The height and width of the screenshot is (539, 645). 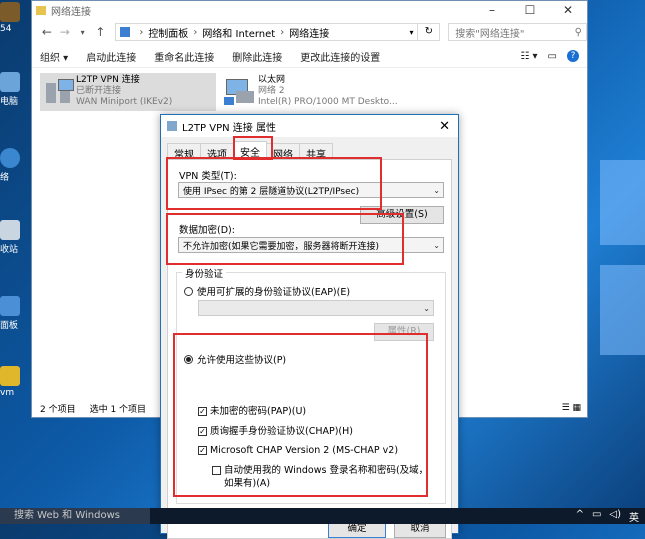 What do you see at coordinates (229, 128) in the screenshot?
I see `dialog-title: L2TP VPN 连接 属性` at bounding box center [229, 128].